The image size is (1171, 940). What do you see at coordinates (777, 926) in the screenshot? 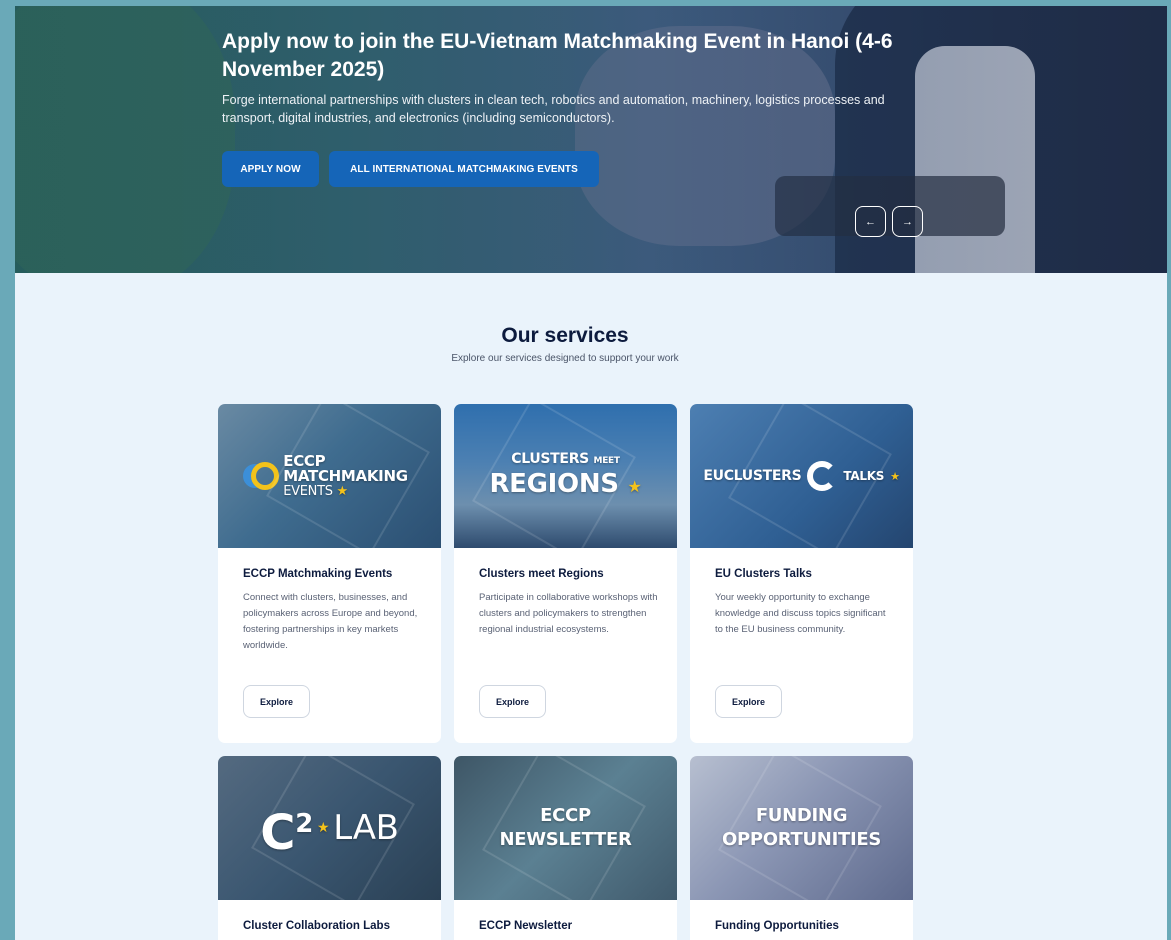
I see `card-title: Funding Opportunities` at bounding box center [777, 926].